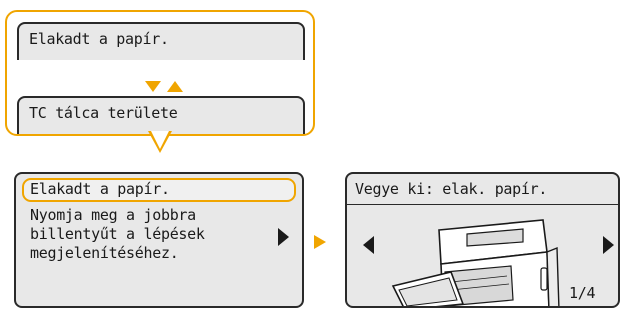 This screenshot has height=311, width=620. I want to click on right-key-icon, so click(283, 237).